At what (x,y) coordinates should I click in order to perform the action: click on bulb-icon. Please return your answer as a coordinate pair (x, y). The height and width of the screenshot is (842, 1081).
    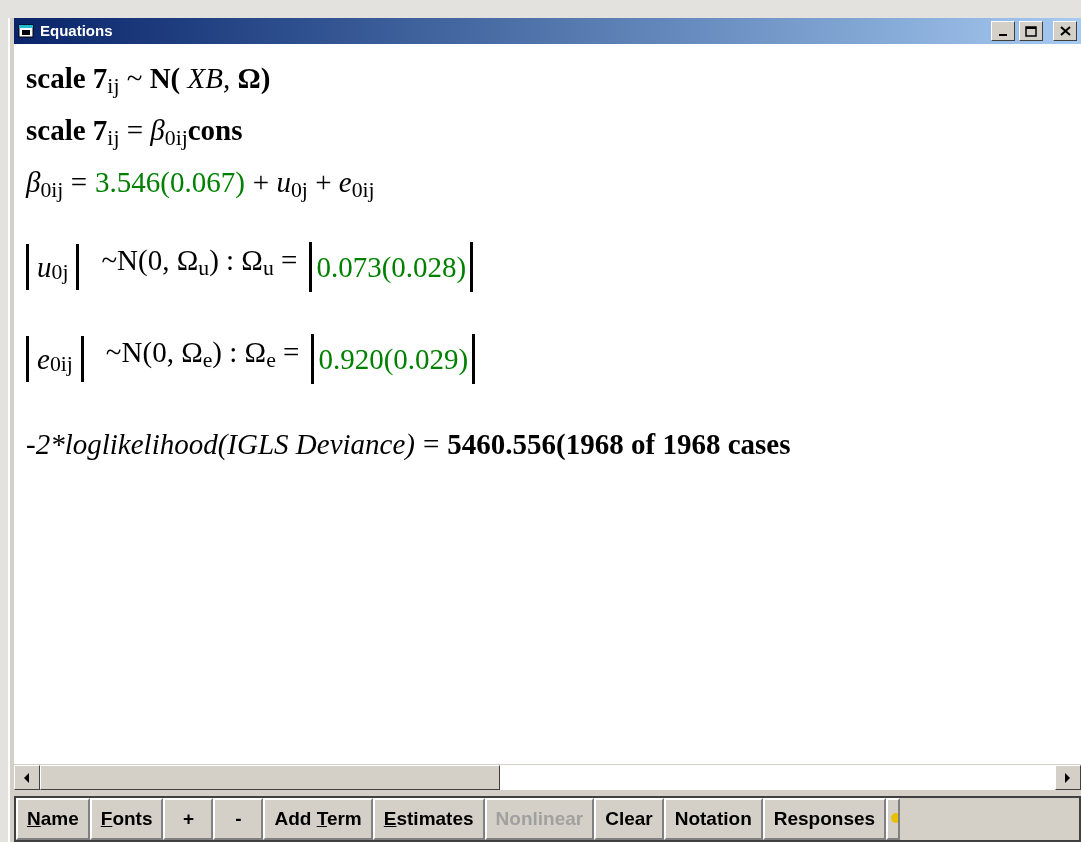
    Looking at the image, I should click on (893, 819).